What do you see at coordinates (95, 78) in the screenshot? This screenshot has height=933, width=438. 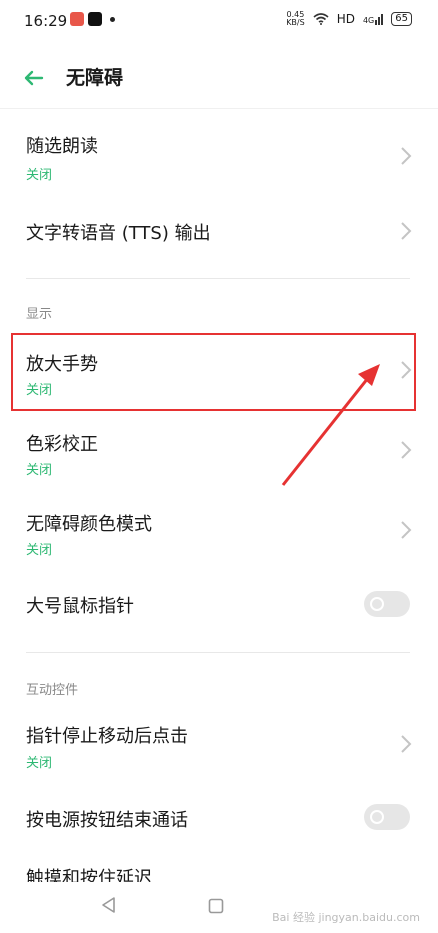 I see `page-title: 无障碍` at bounding box center [95, 78].